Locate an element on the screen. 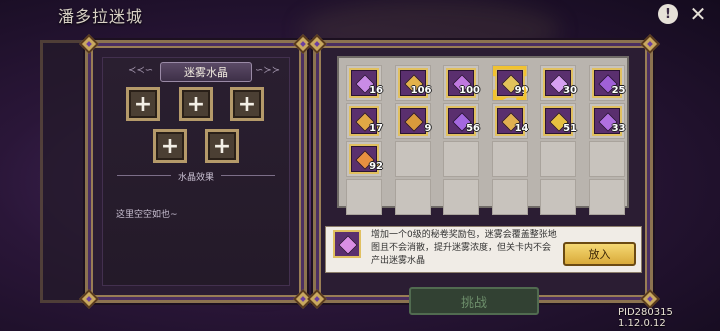 The height and width of the screenshot is (331, 720). item-count: 92 is located at coordinates (376, 166).